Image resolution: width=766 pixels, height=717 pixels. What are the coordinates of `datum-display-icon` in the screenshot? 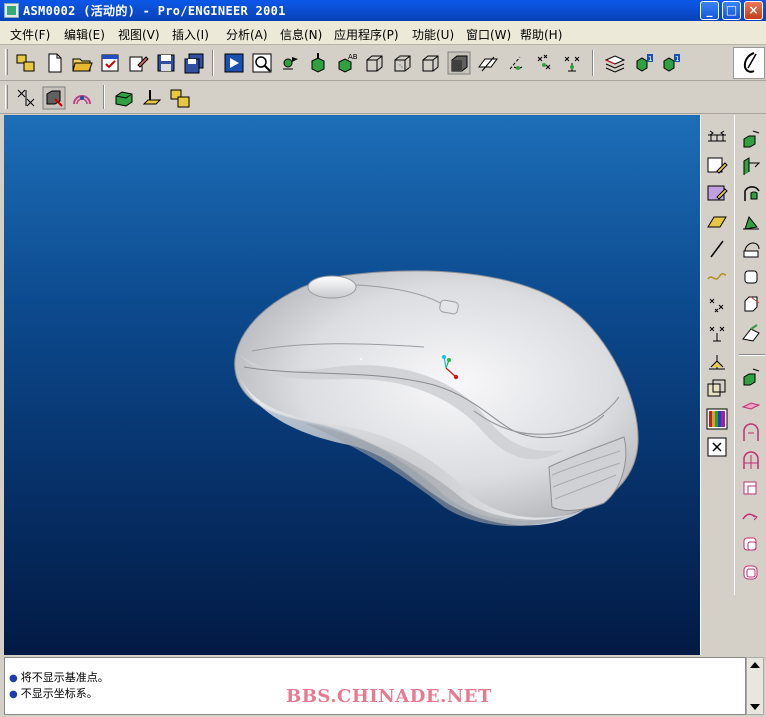 It's located at (152, 98).